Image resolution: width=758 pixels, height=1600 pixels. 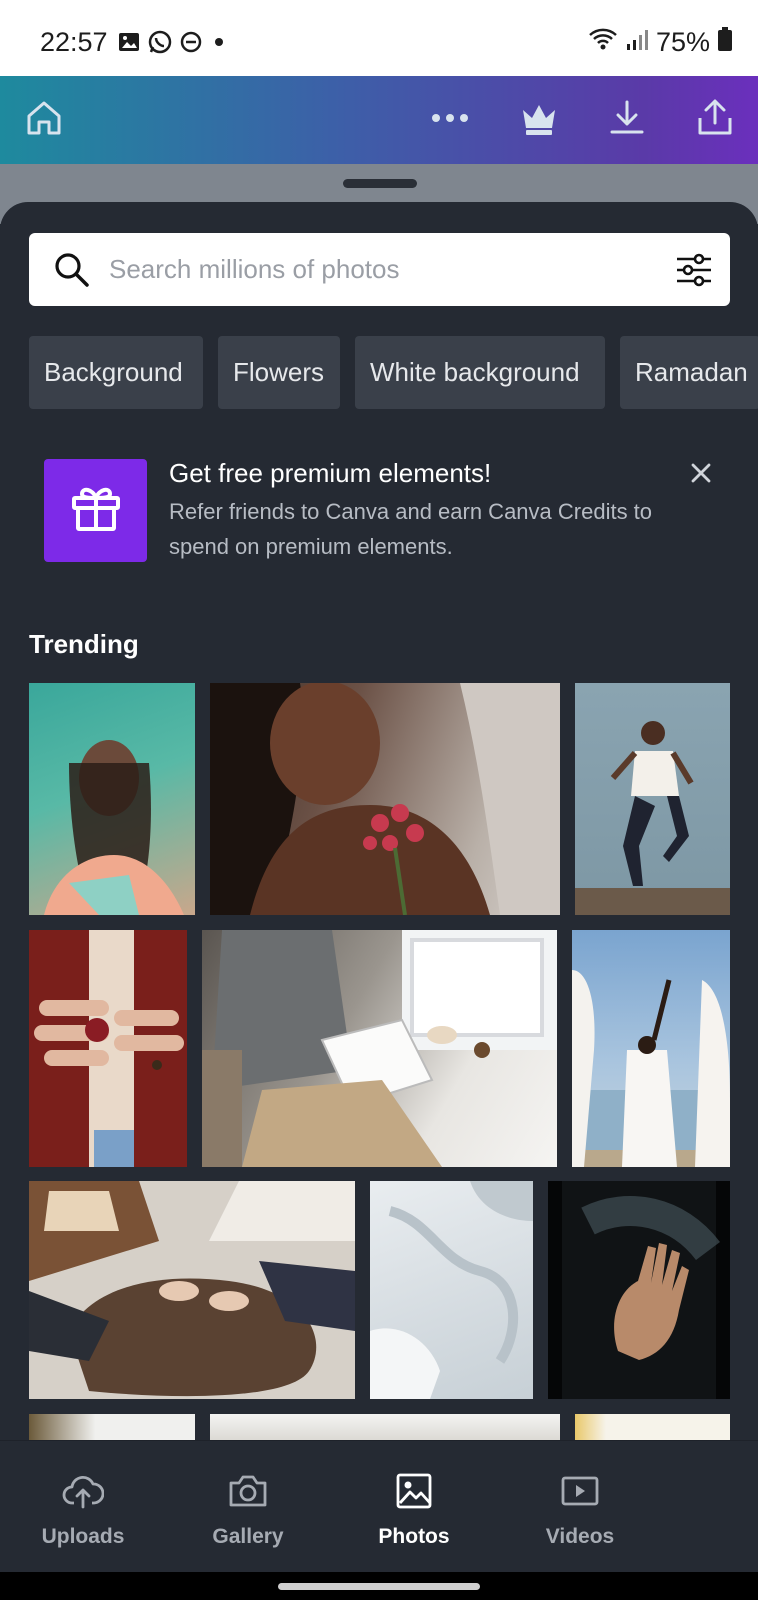 I want to click on system-nav-bar, so click(x=379, y=1586).